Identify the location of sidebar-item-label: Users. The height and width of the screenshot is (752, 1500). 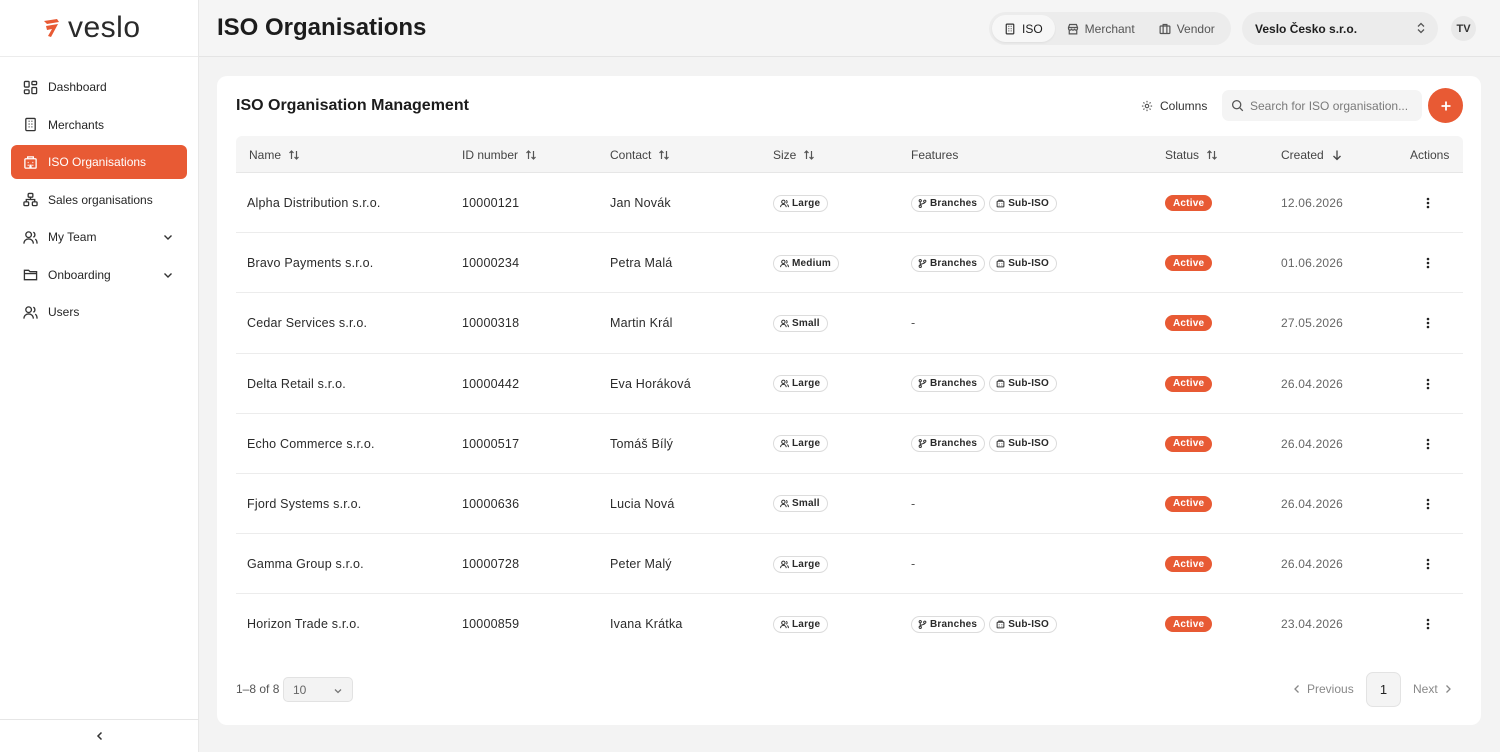
(64, 312).